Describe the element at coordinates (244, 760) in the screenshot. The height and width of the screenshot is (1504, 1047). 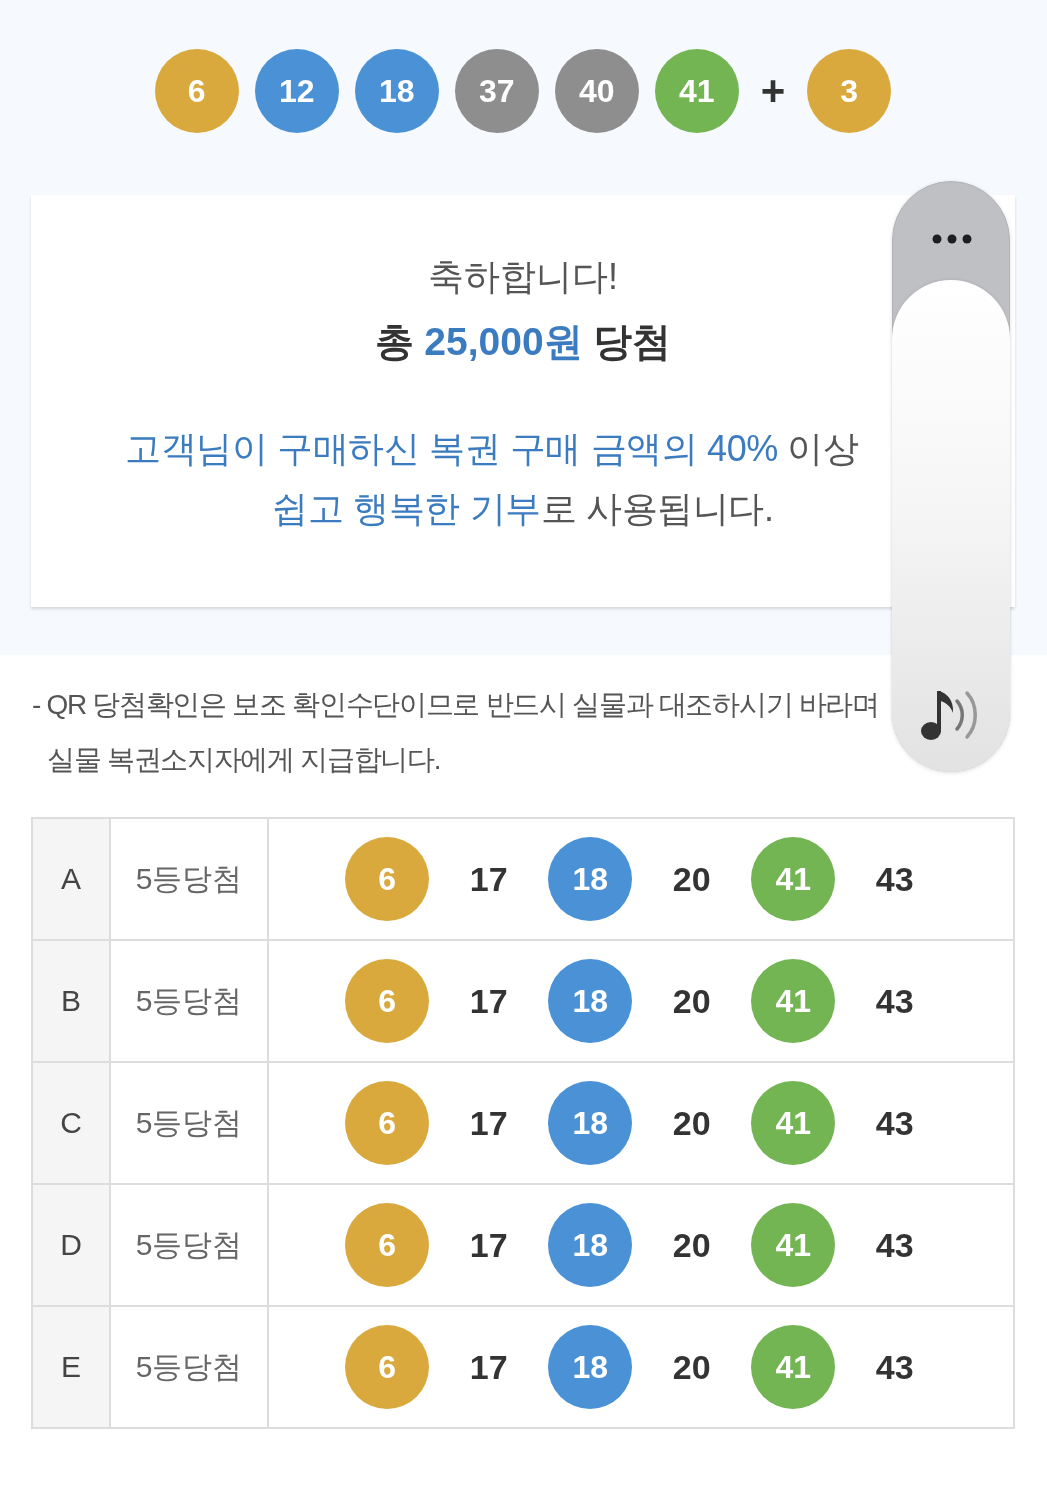
I see `notice-text: 실물 복권소지자에게 지급합니다.` at that location.